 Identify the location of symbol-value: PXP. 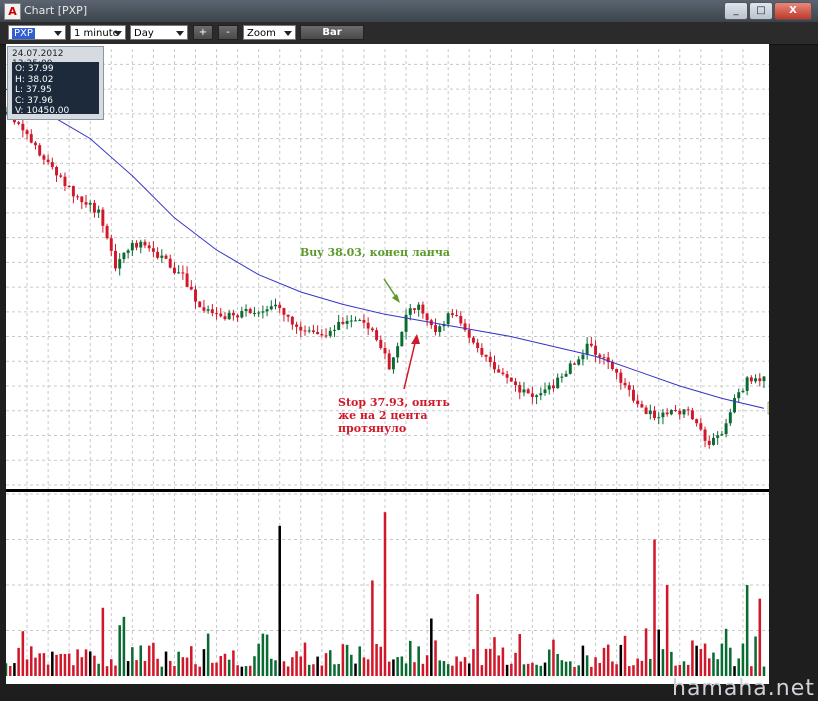
(23, 33).